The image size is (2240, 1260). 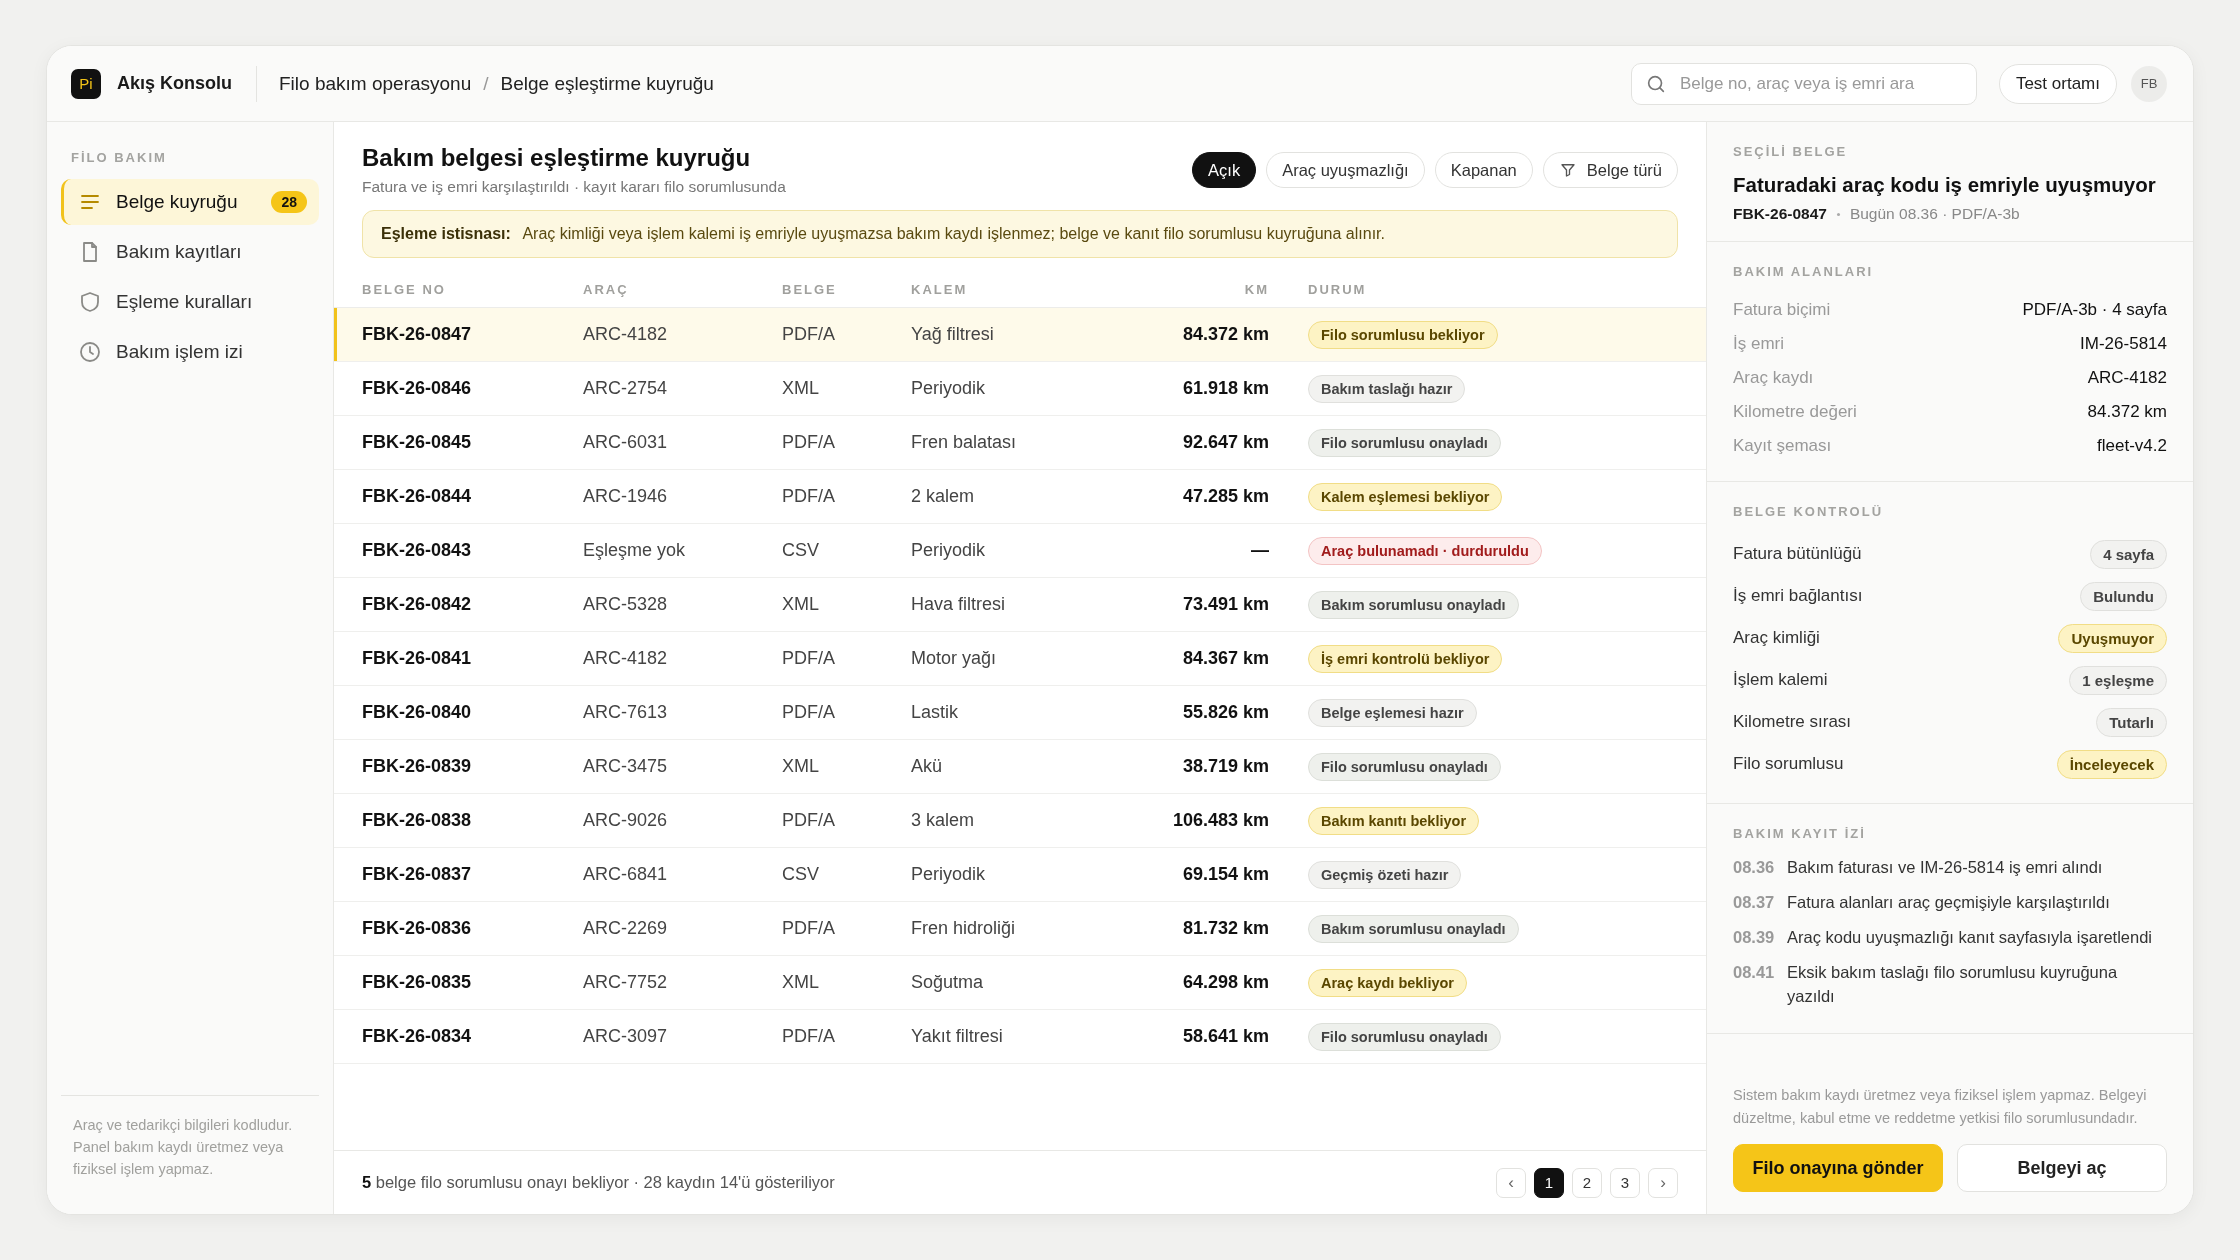 What do you see at coordinates (180, 352) in the screenshot?
I see `item-label: Bakım işlem izi` at bounding box center [180, 352].